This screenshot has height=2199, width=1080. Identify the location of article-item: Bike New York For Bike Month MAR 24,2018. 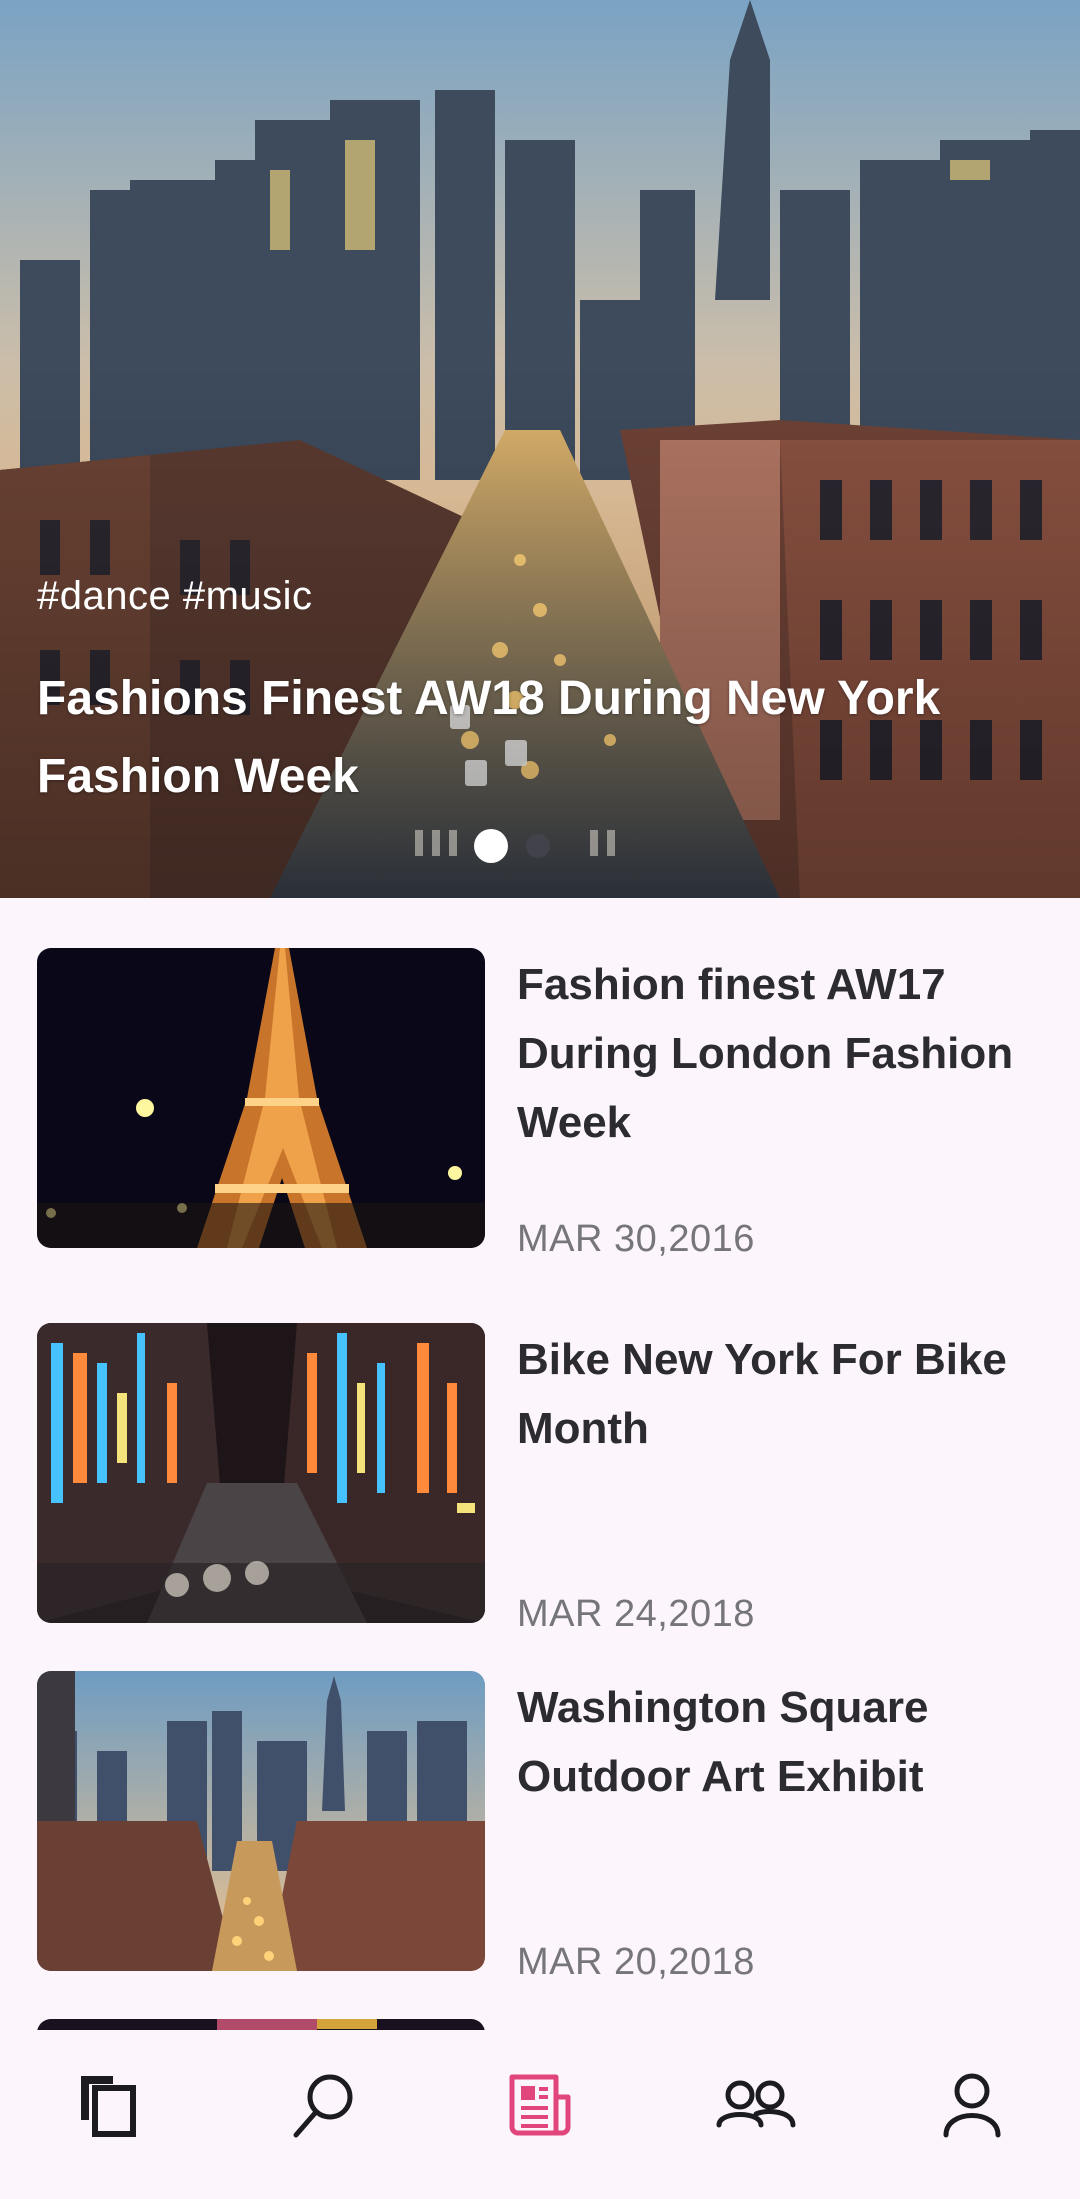
(540, 1479).